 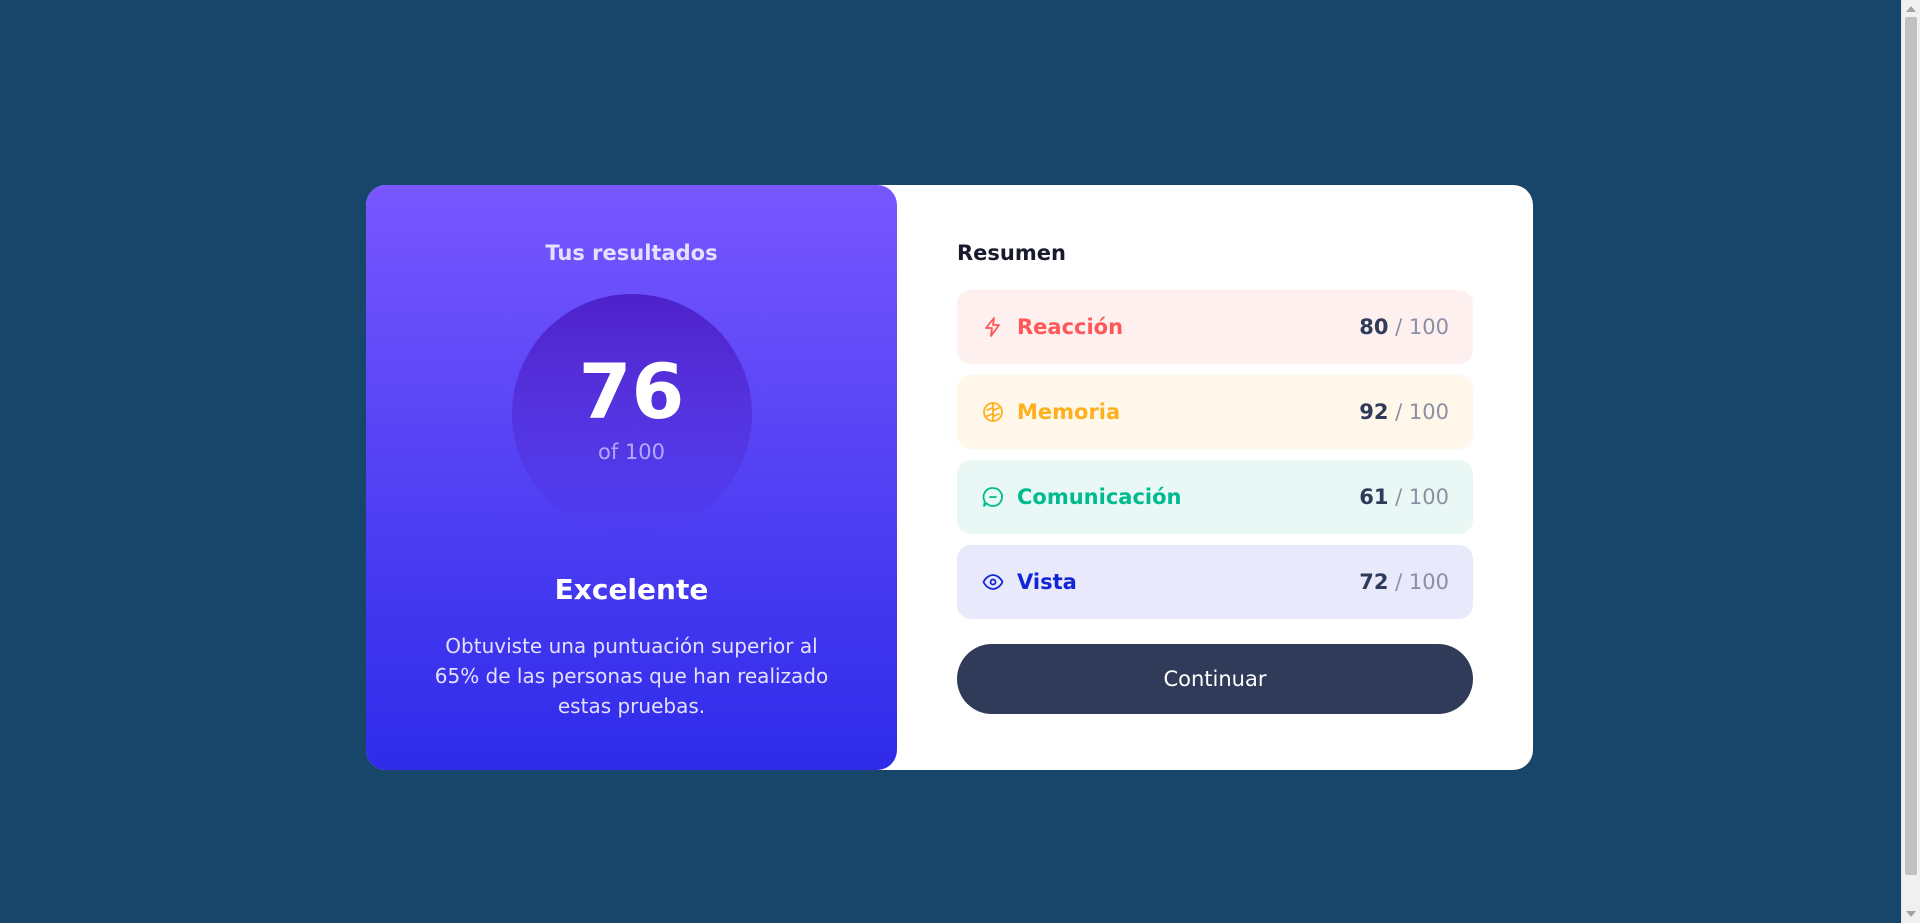 What do you see at coordinates (631, 253) in the screenshot?
I see `result-heading: Tus resultados` at bounding box center [631, 253].